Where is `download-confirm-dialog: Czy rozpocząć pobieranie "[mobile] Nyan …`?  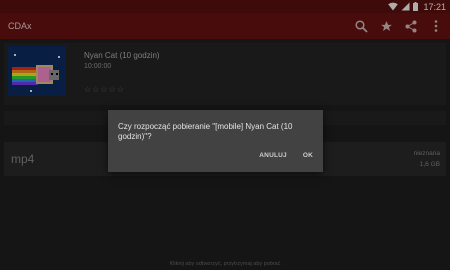
download-confirm-dialog: Czy rozpocząć pobieranie "[mobile] Nyan … is located at coordinates (215, 141).